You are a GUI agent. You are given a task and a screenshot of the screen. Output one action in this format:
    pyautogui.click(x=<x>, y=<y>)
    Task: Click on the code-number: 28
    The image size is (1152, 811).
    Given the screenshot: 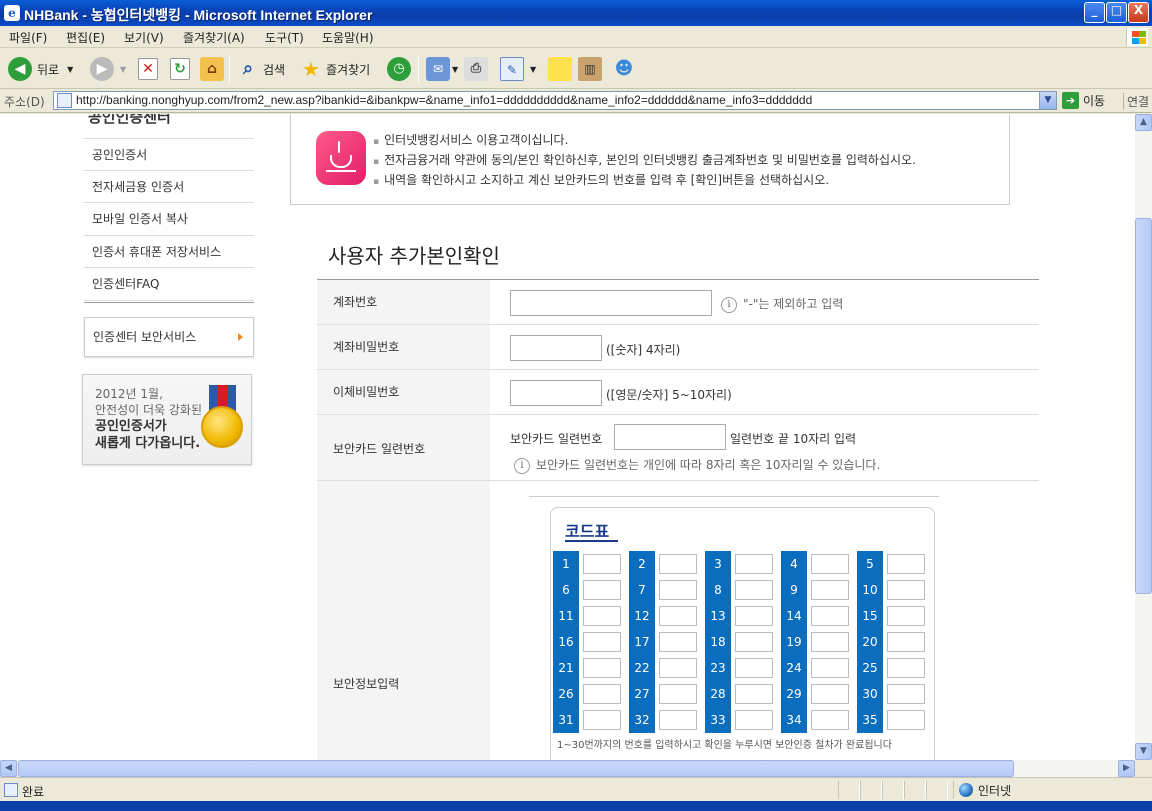 What is the action you would take?
    pyautogui.click(x=718, y=694)
    